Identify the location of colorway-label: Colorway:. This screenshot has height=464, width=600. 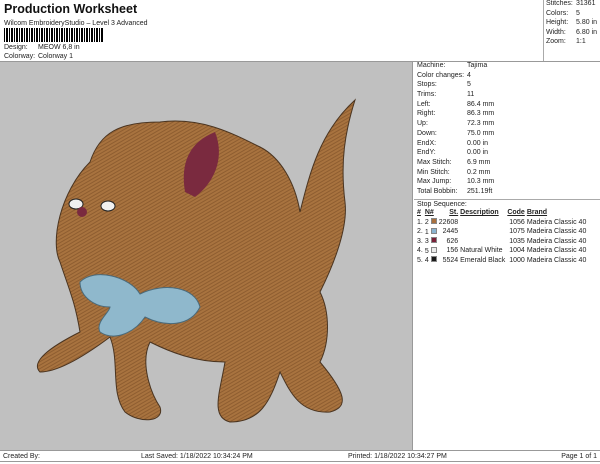
(20, 56).